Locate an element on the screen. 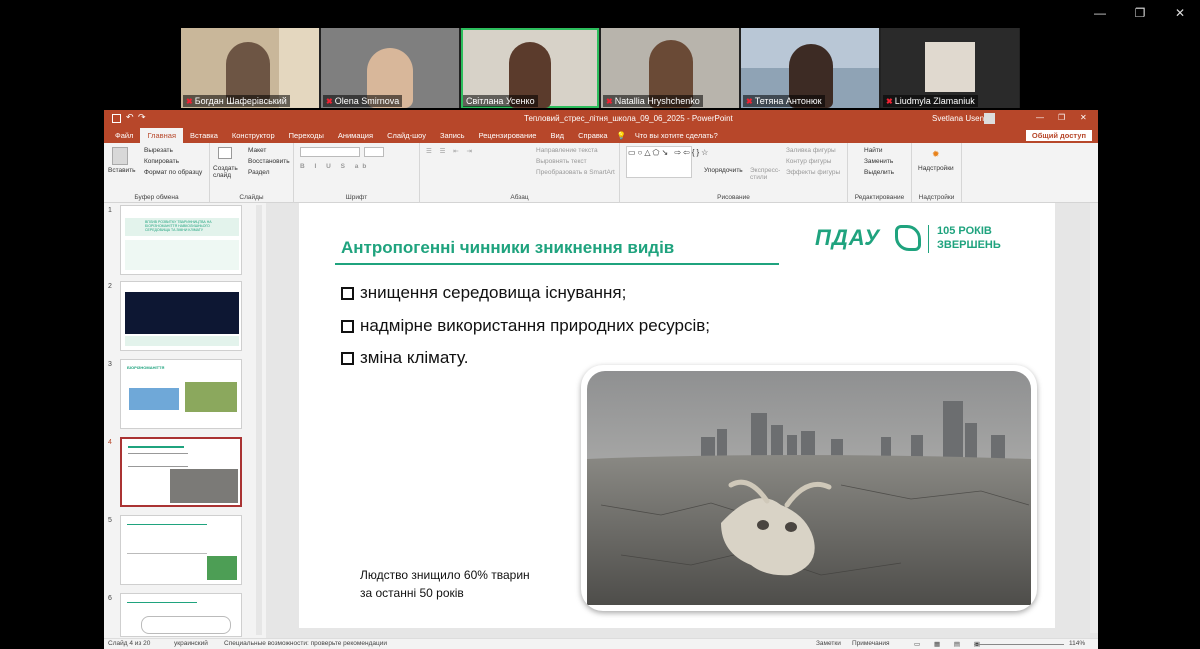 The image size is (1200, 649). thumbnail-number: 6 is located at coordinates (110, 598).